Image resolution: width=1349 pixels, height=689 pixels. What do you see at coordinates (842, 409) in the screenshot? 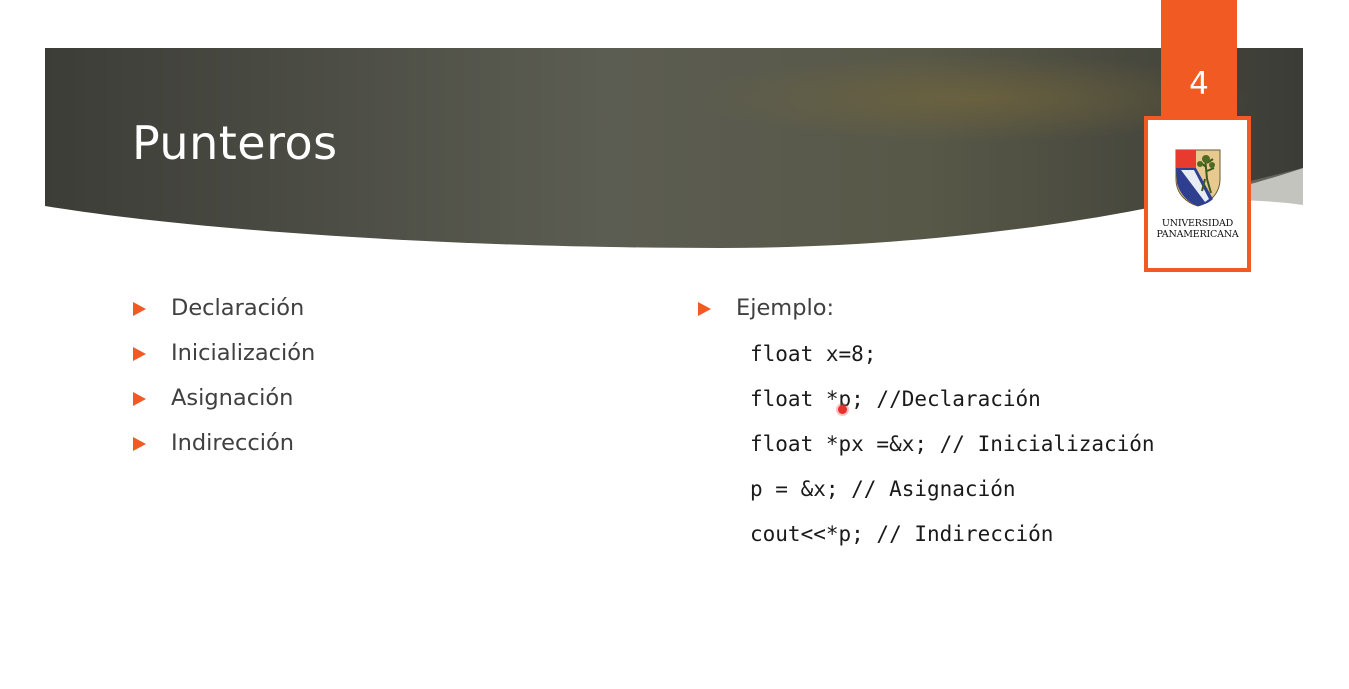
I see `laser-pointer-icon` at bounding box center [842, 409].